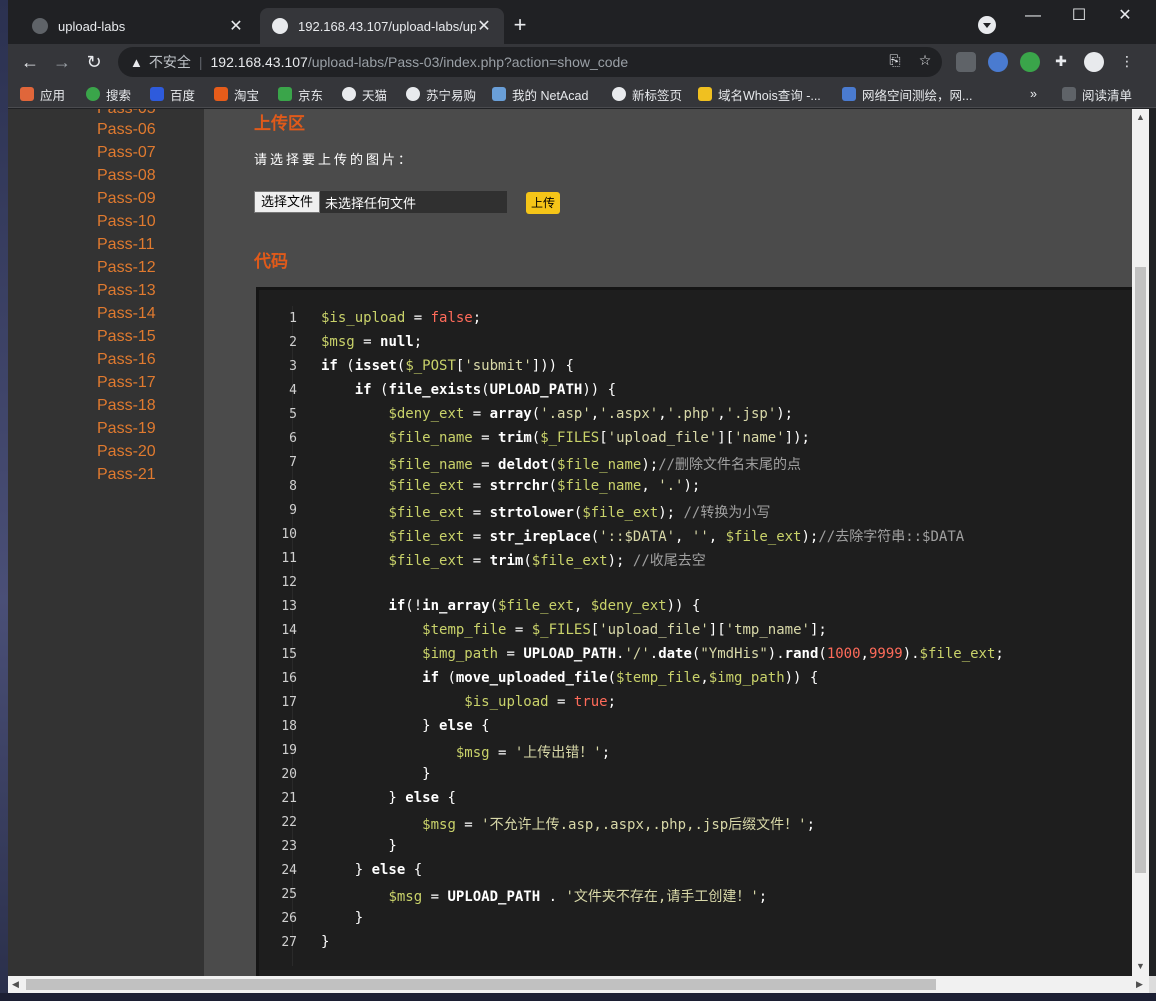 Image resolution: width=1156 pixels, height=1001 pixels. I want to click on line-number: 10, so click(289, 534).